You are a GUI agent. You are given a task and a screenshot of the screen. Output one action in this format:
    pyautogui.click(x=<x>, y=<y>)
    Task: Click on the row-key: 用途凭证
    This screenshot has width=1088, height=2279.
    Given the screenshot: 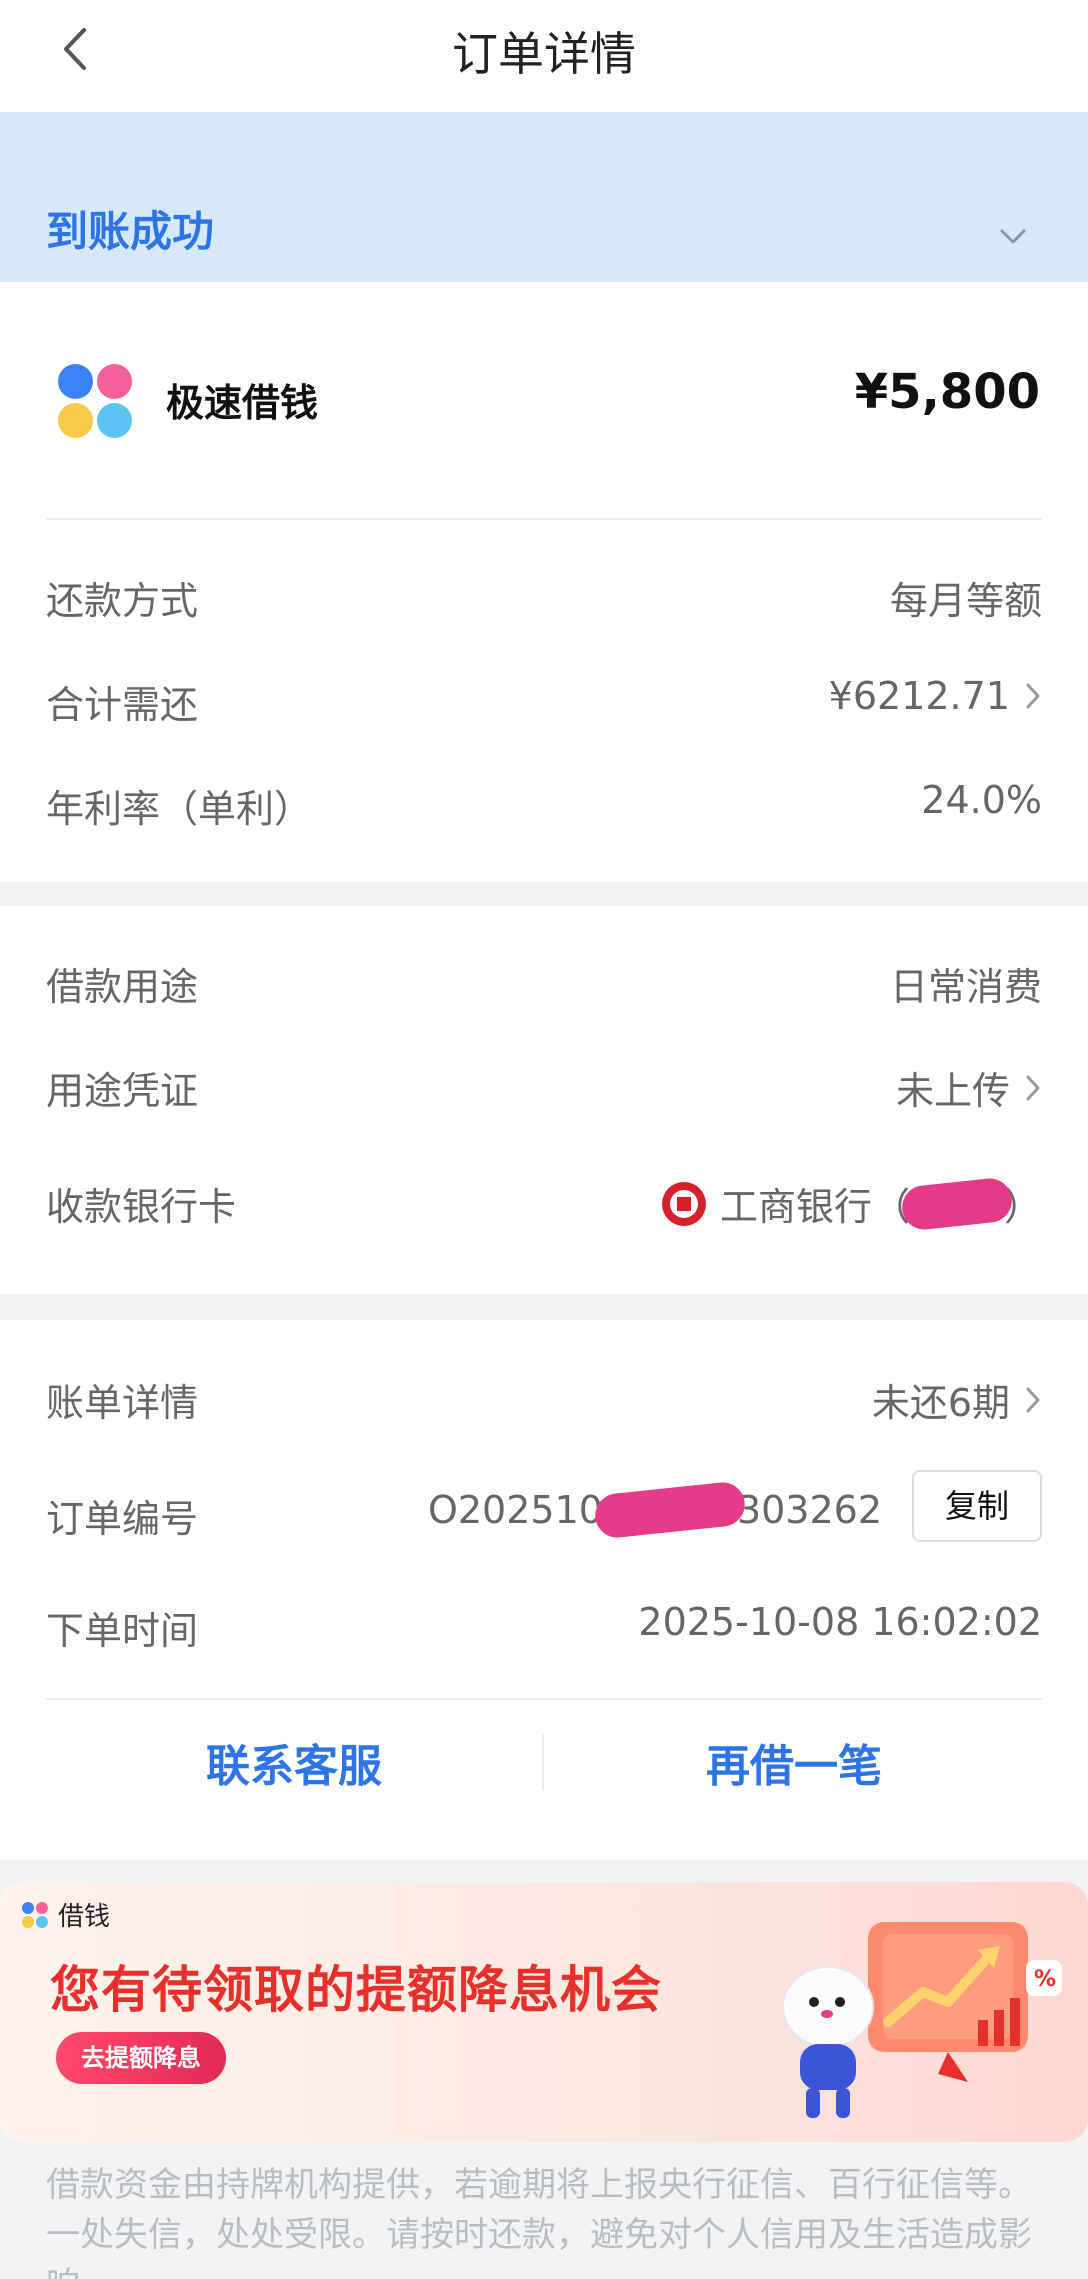 What is the action you would take?
    pyautogui.click(x=122, y=1091)
    